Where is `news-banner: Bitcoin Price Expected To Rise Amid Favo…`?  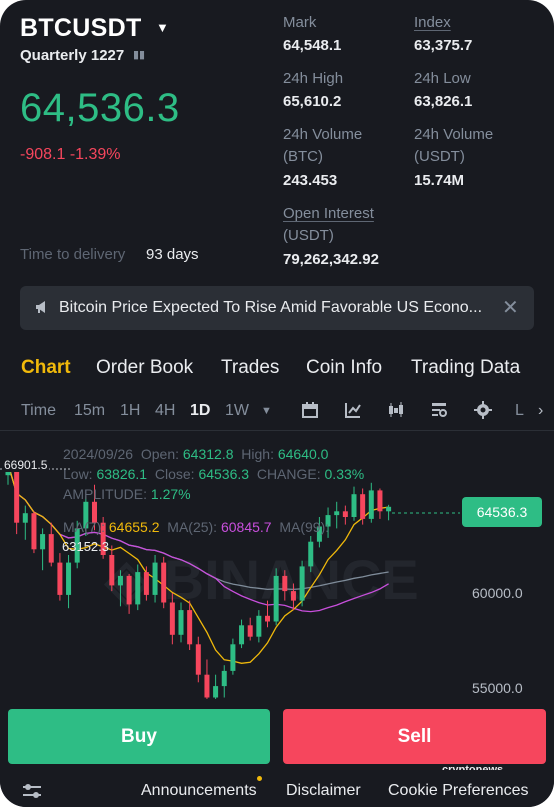 news-banner: Bitcoin Price Expected To Rise Amid Favo… is located at coordinates (277, 308).